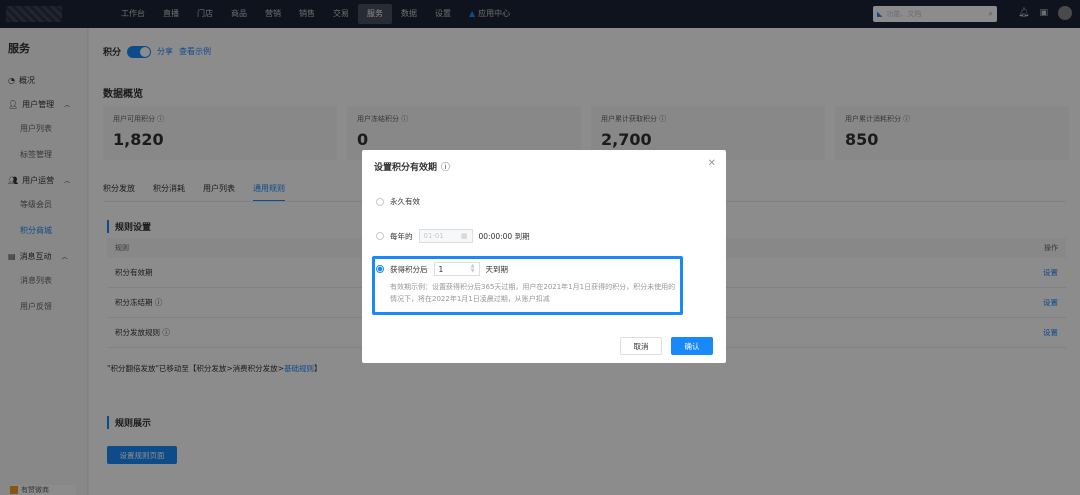 The width and height of the screenshot is (1080, 495). Describe the element at coordinates (504, 236) in the screenshot. I see `yearly-time-label: 00:00:00 到期` at that location.